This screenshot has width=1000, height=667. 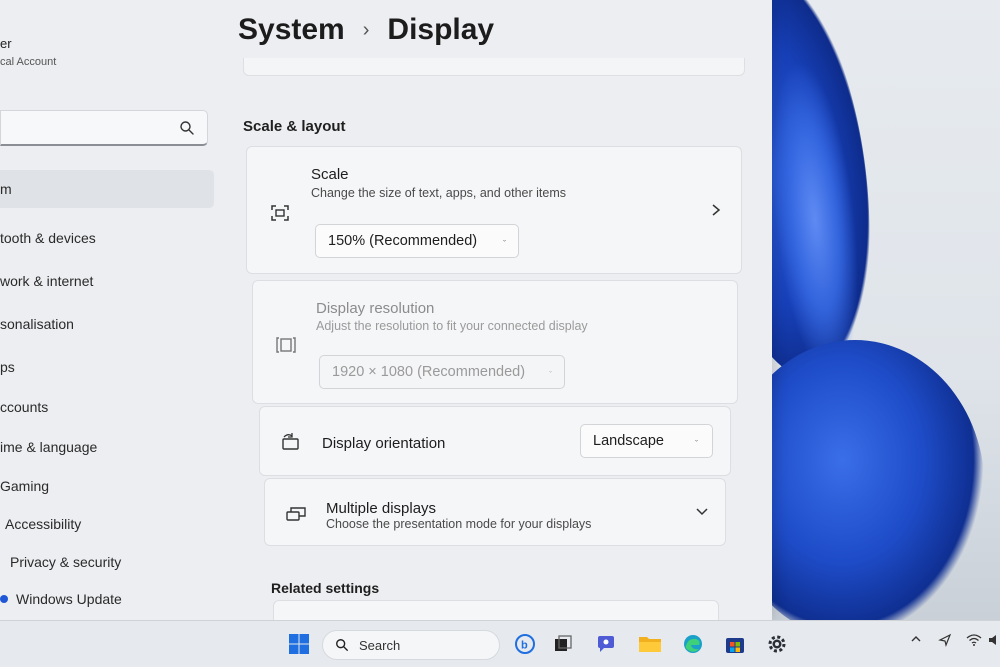 I want to click on scale-icon, so click(x=280, y=213).